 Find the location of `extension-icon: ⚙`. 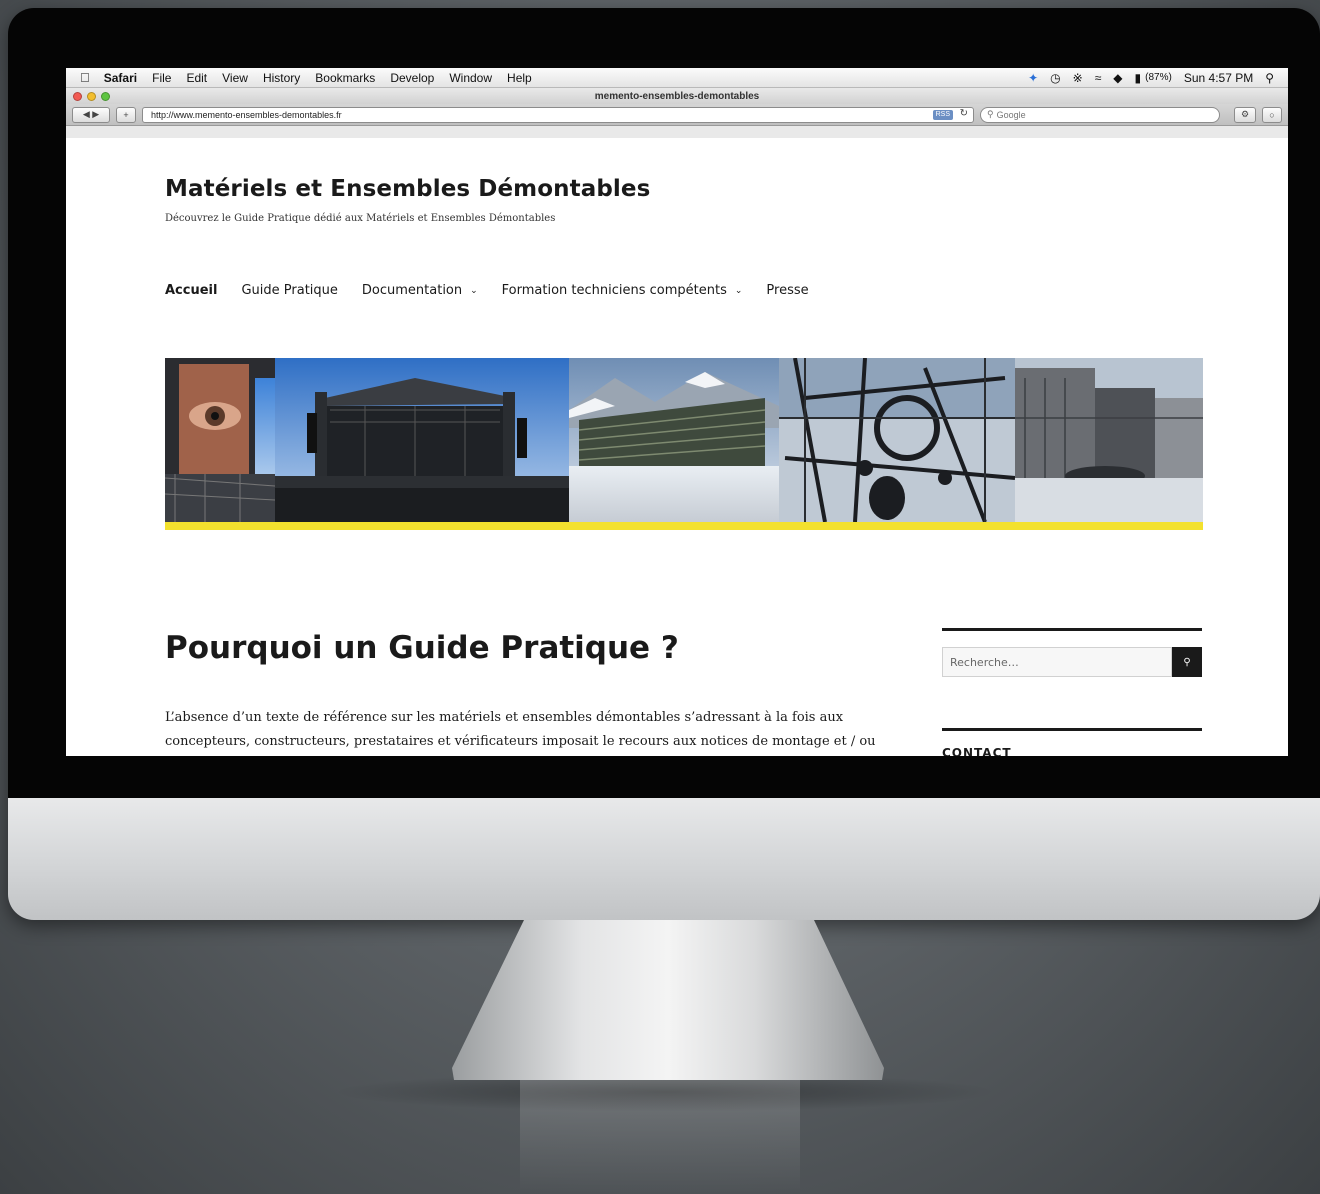

extension-icon: ⚙ is located at coordinates (1245, 114).